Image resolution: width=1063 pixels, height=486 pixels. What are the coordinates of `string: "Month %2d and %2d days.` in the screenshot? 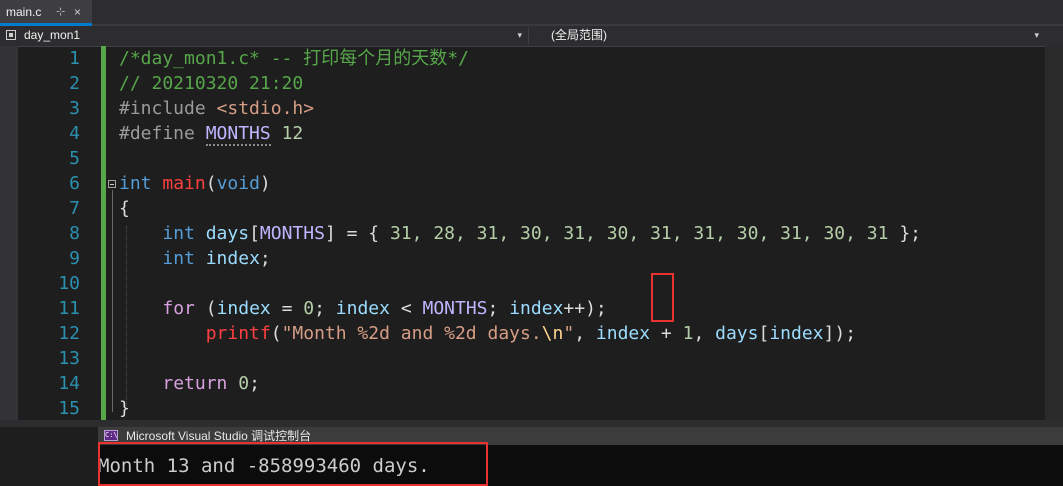 It's located at (411, 333).